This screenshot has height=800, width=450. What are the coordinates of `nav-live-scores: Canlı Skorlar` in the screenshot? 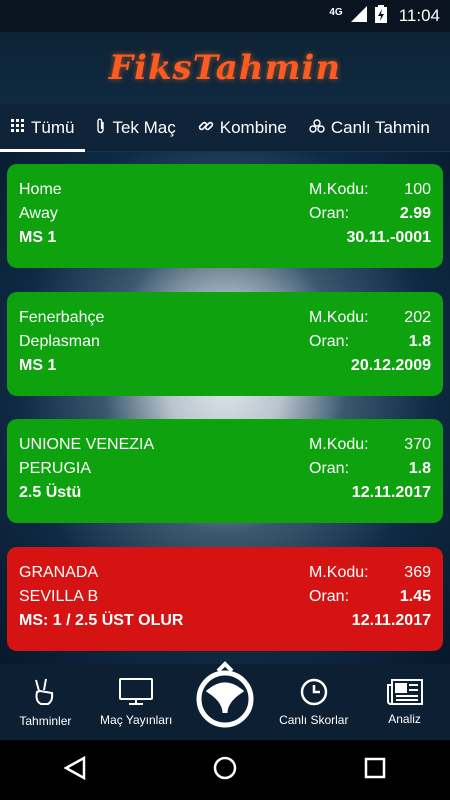 It's located at (314, 702).